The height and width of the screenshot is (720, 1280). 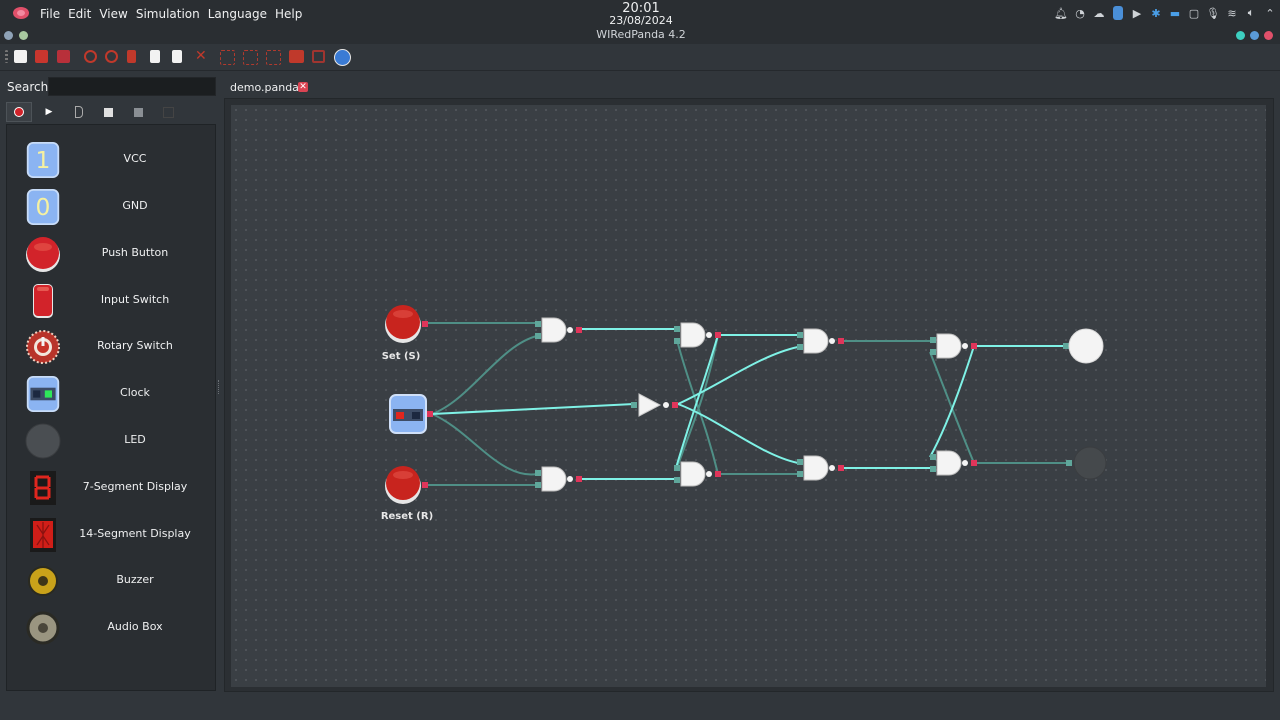 I want to click on tab-close-icon: ✕, so click(x=303, y=87).